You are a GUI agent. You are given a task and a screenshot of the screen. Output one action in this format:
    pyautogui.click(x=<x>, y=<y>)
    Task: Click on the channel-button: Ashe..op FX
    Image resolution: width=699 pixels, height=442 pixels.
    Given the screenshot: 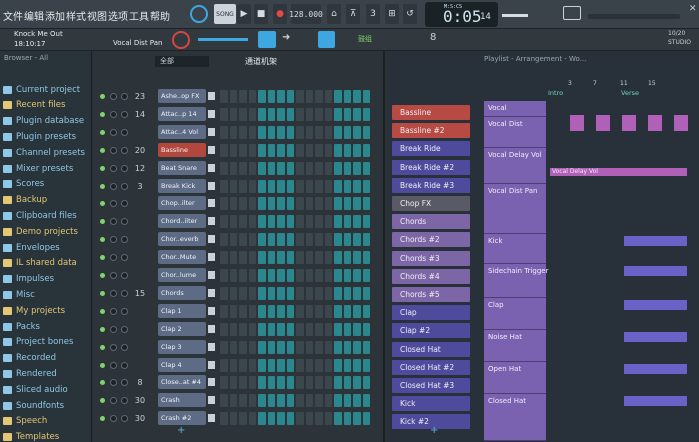 What is the action you would take?
    pyautogui.click(x=182, y=96)
    